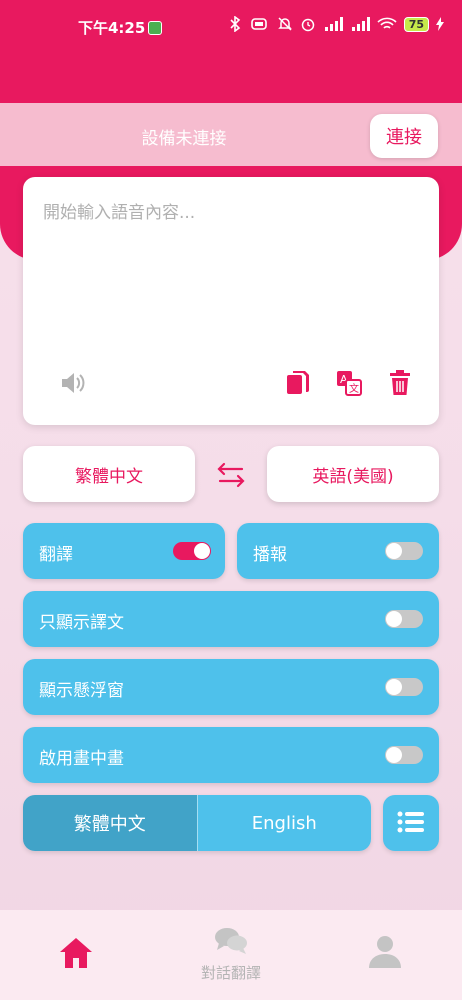  Describe the element at coordinates (81, 691) in the screenshot. I see `floating-window-label: 顯示懸浮窗` at that location.